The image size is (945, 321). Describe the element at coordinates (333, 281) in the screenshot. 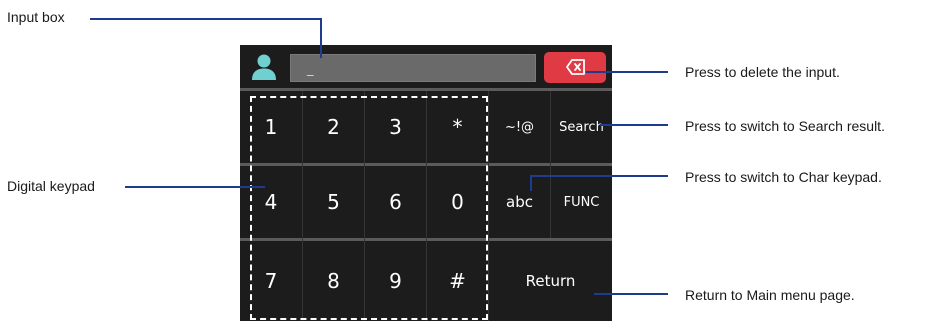

I see `key-8: 8` at that location.